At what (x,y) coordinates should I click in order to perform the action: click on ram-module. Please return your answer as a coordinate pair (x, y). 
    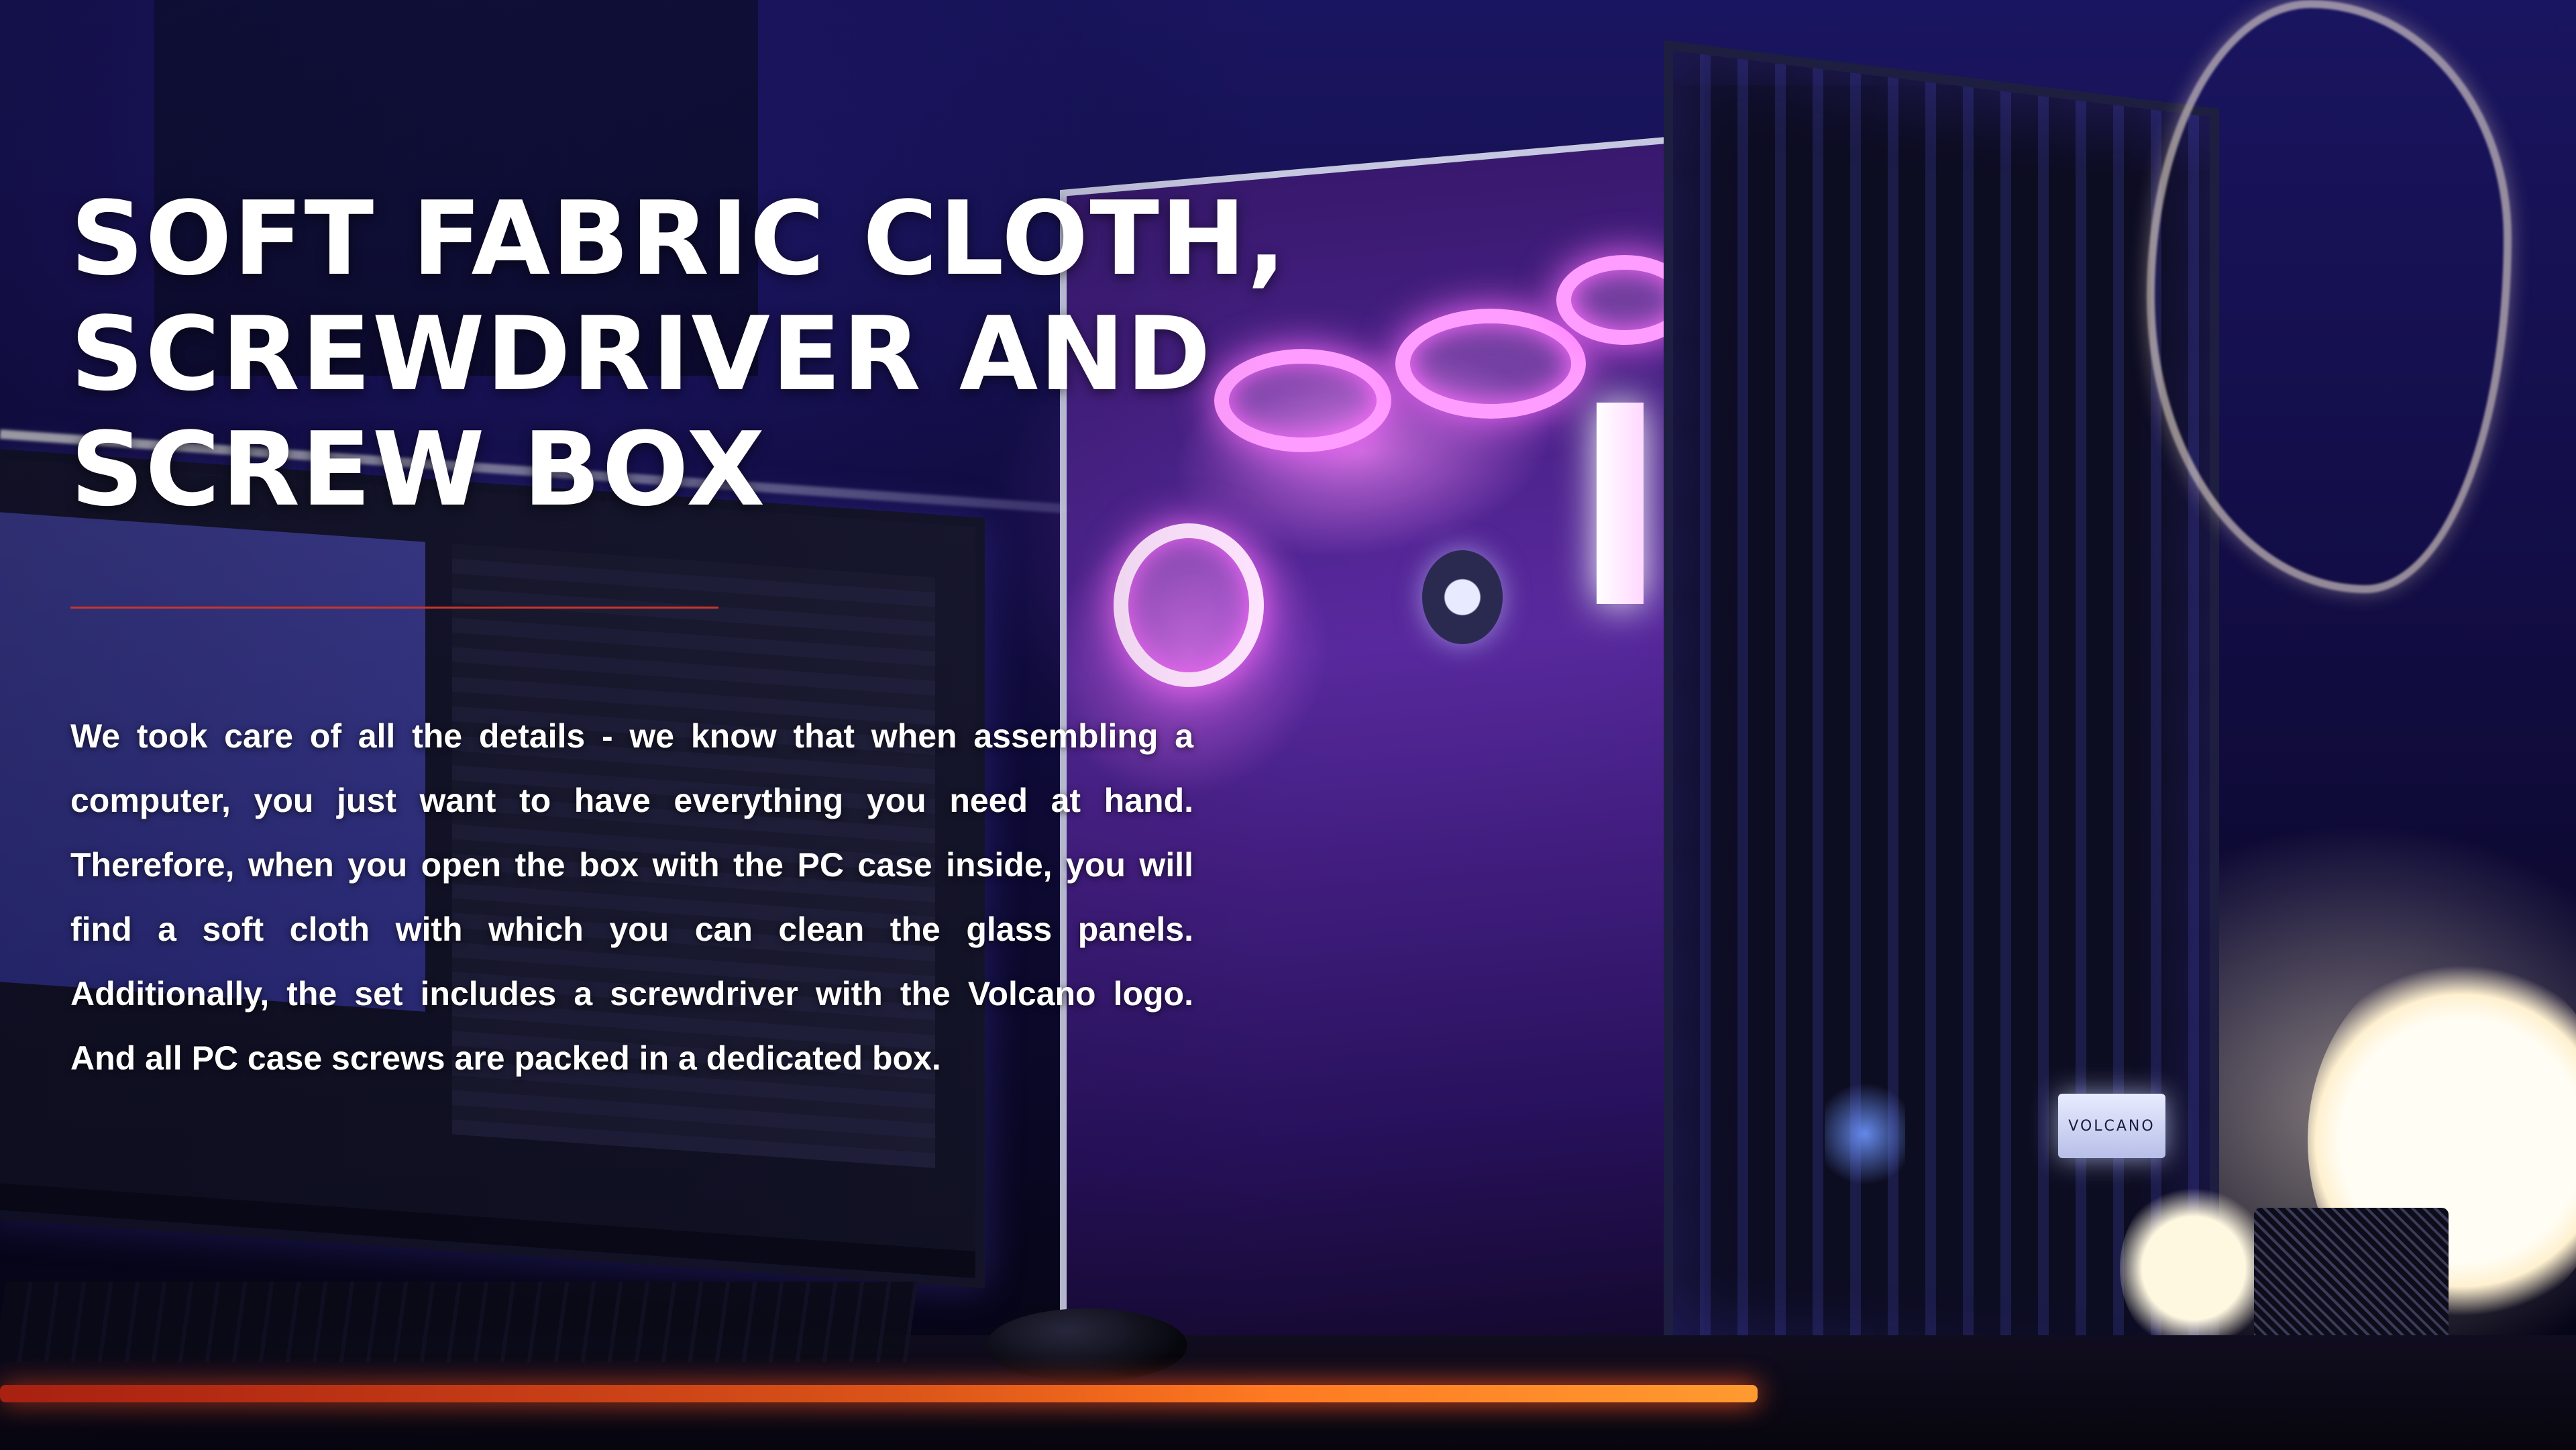
    Looking at the image, I should click on (1620, 503).